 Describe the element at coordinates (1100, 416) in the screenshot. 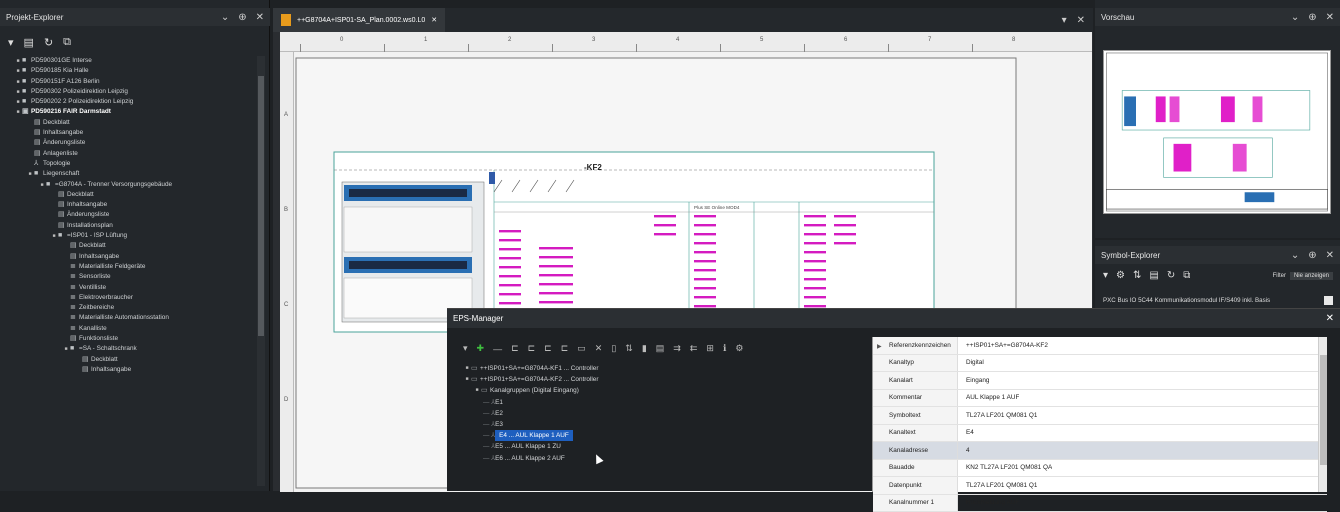

I see `property-row: SymboltextTL27A LF201 QM081 Q1` at that location.